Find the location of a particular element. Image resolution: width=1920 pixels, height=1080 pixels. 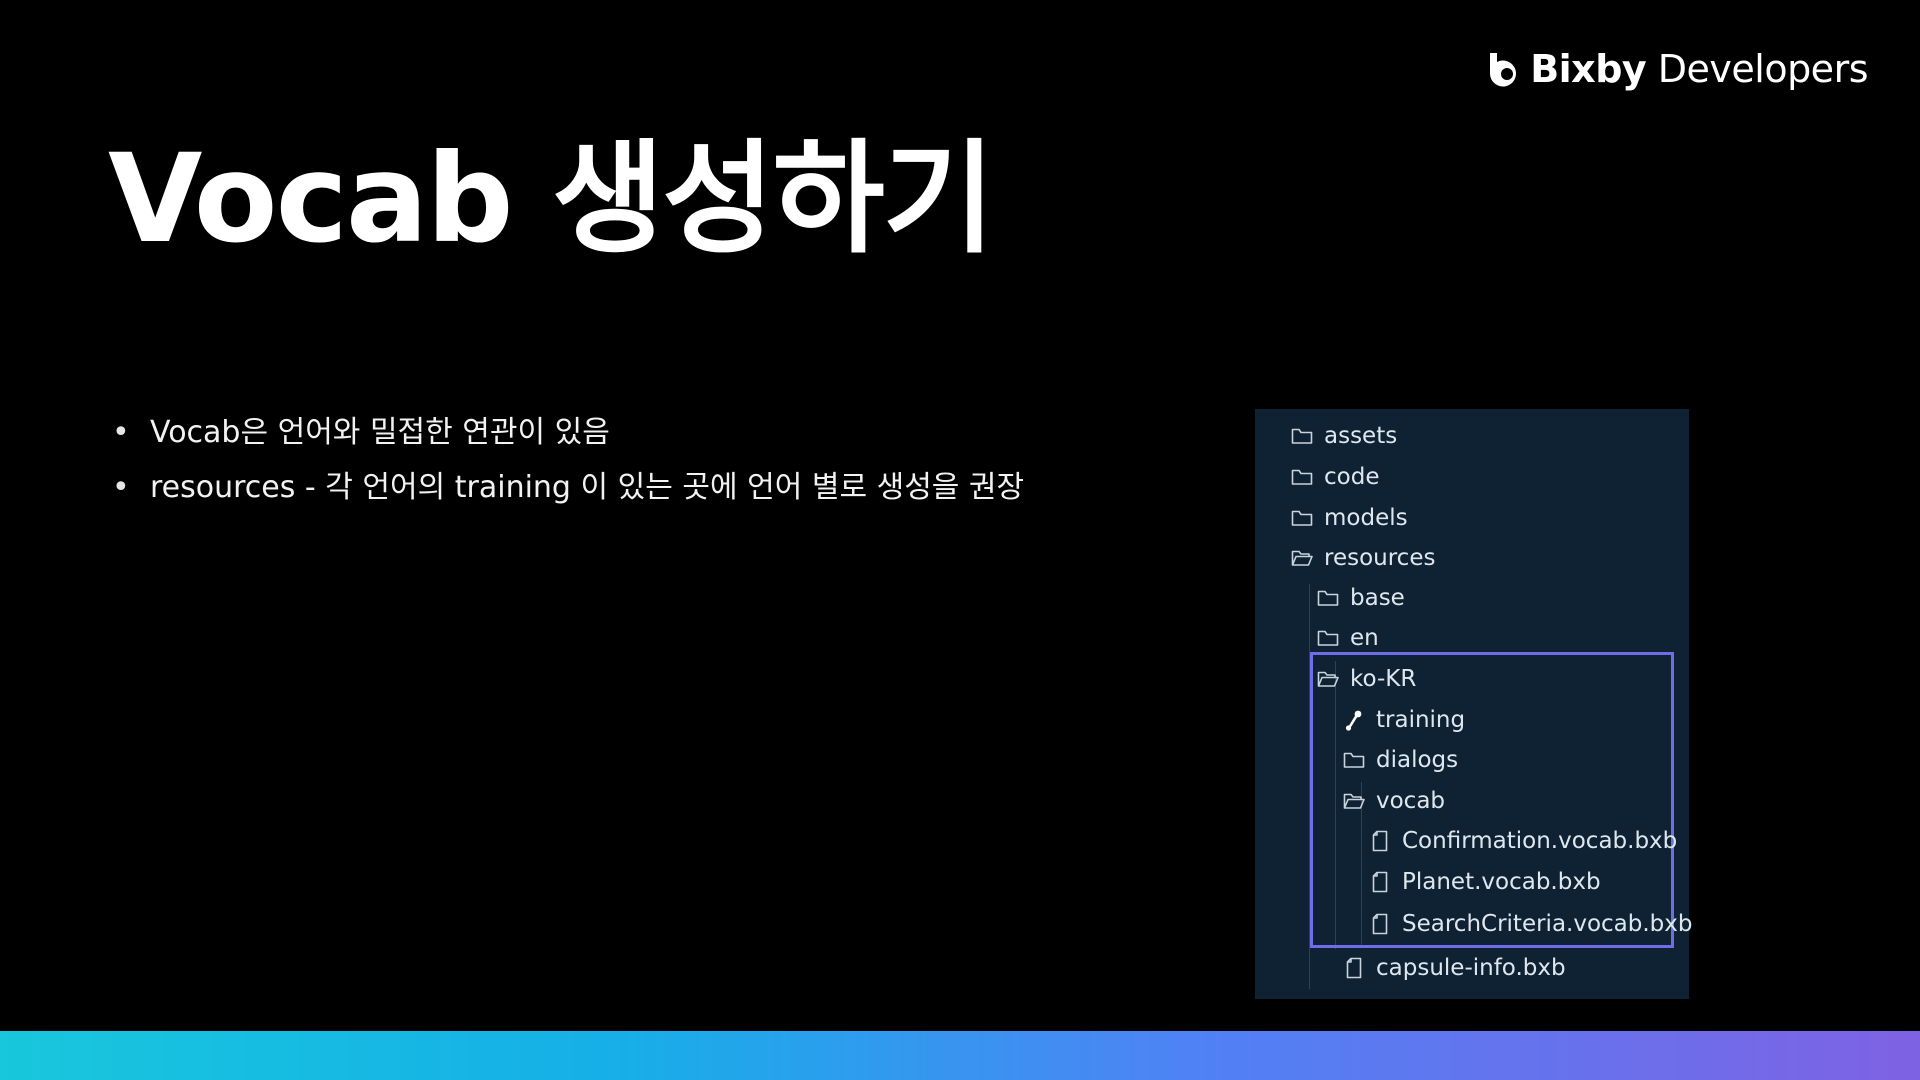

tree-item-confirmation-vocab: Confirmation.vocab.bxb is located at coordinates (1522, 841).